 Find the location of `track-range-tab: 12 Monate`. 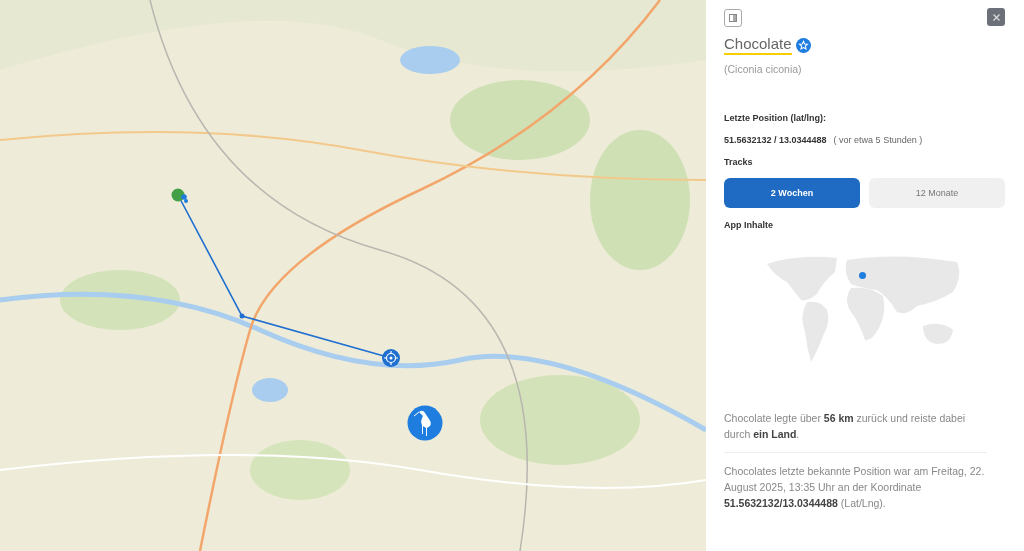

track-range-tab: 12 Monate is located at coordinates (937, 193).